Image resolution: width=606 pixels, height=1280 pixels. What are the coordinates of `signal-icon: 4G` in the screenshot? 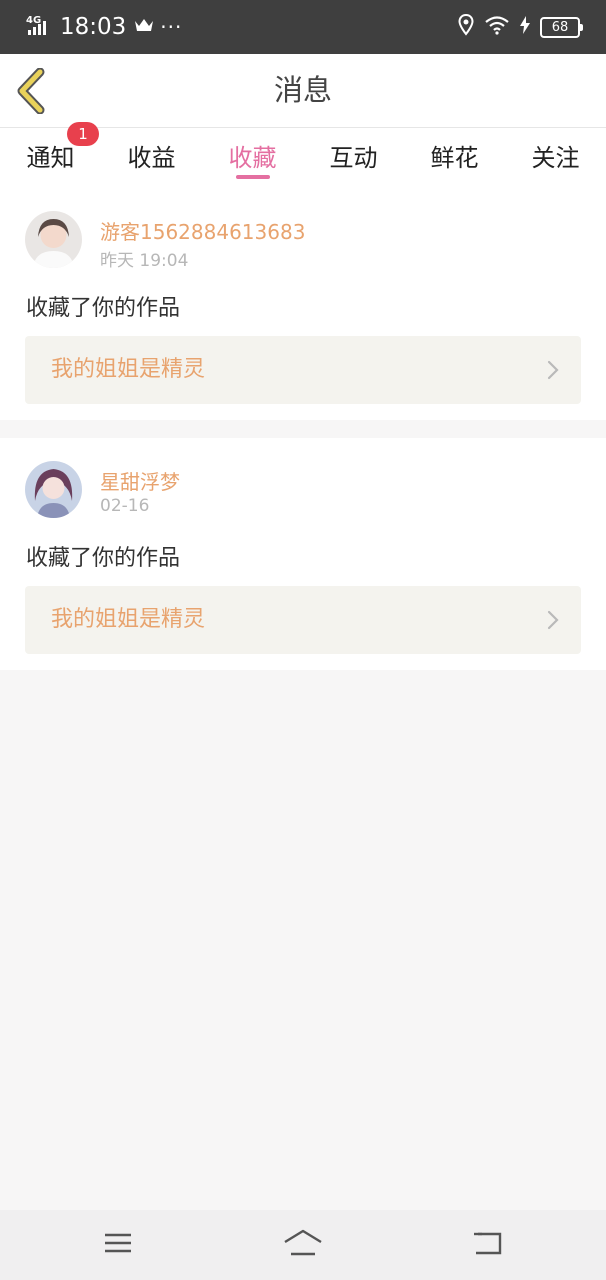 It's located at (39, 27).